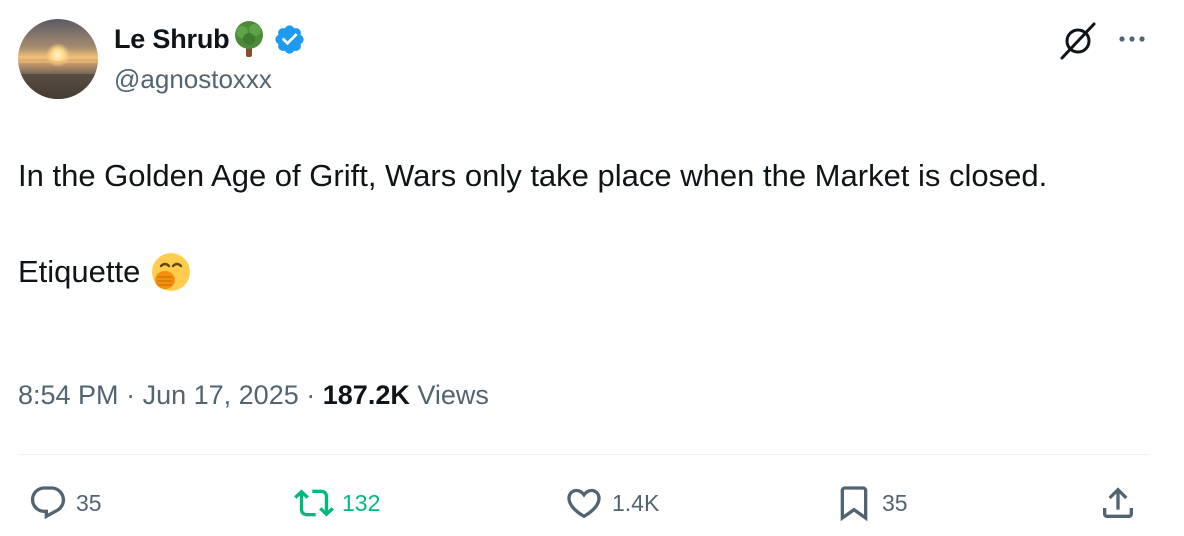 The width and height of the screenshot is (1184, 536). Describe the element at coordinates (337, 503) in the screenshot. I see `repost-button: 132` at that location.